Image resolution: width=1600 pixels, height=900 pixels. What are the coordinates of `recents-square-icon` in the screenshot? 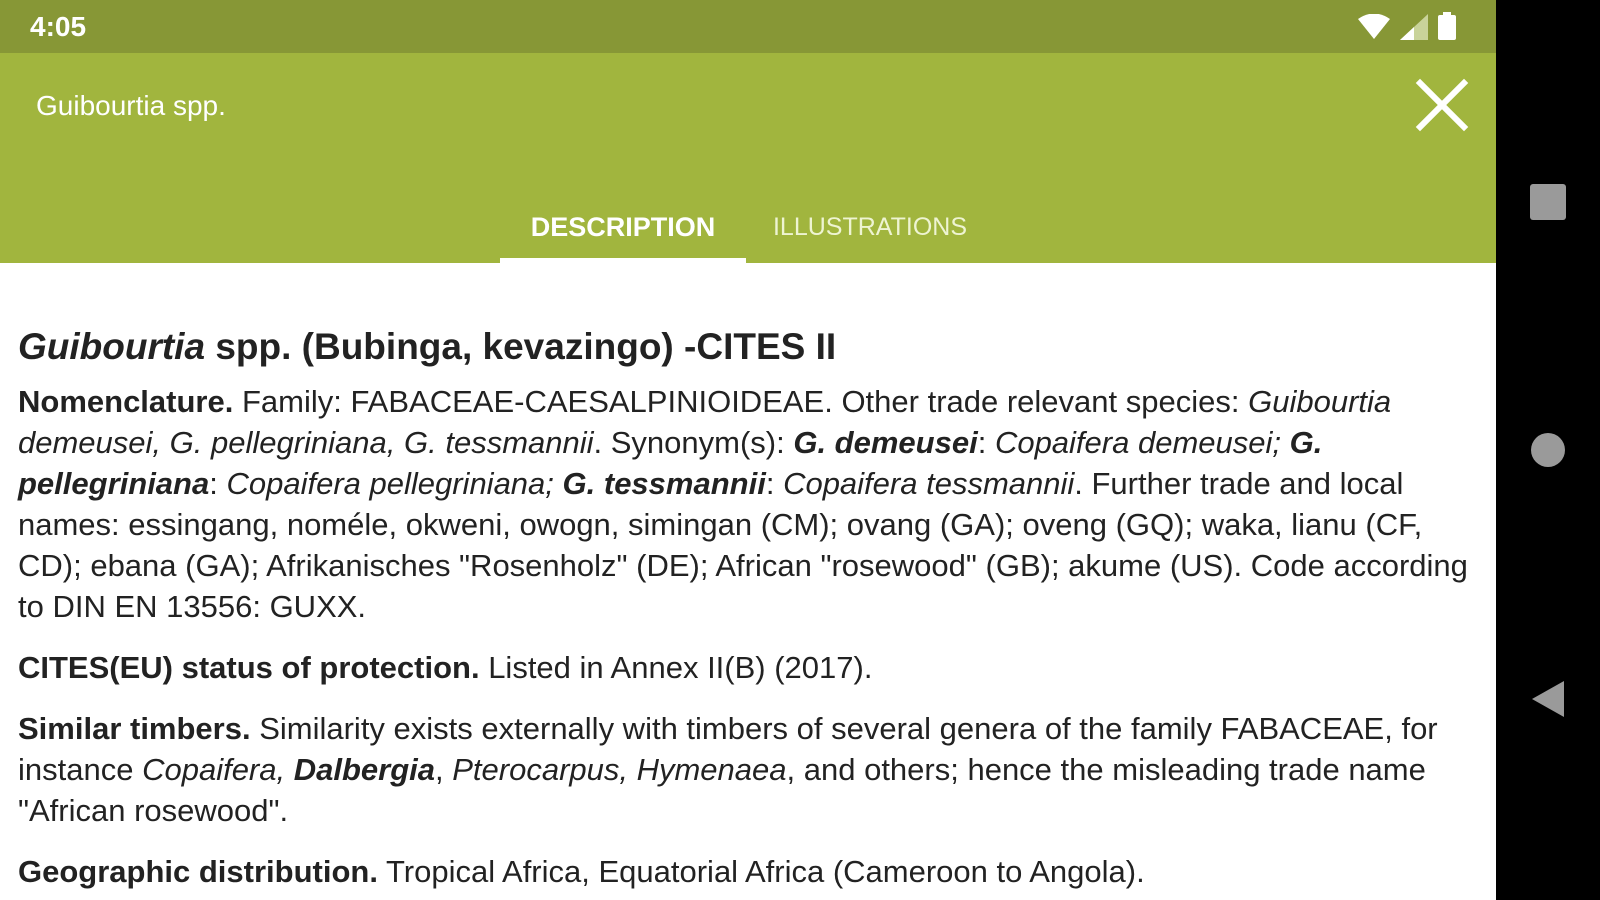 It's located at (1548, 202).